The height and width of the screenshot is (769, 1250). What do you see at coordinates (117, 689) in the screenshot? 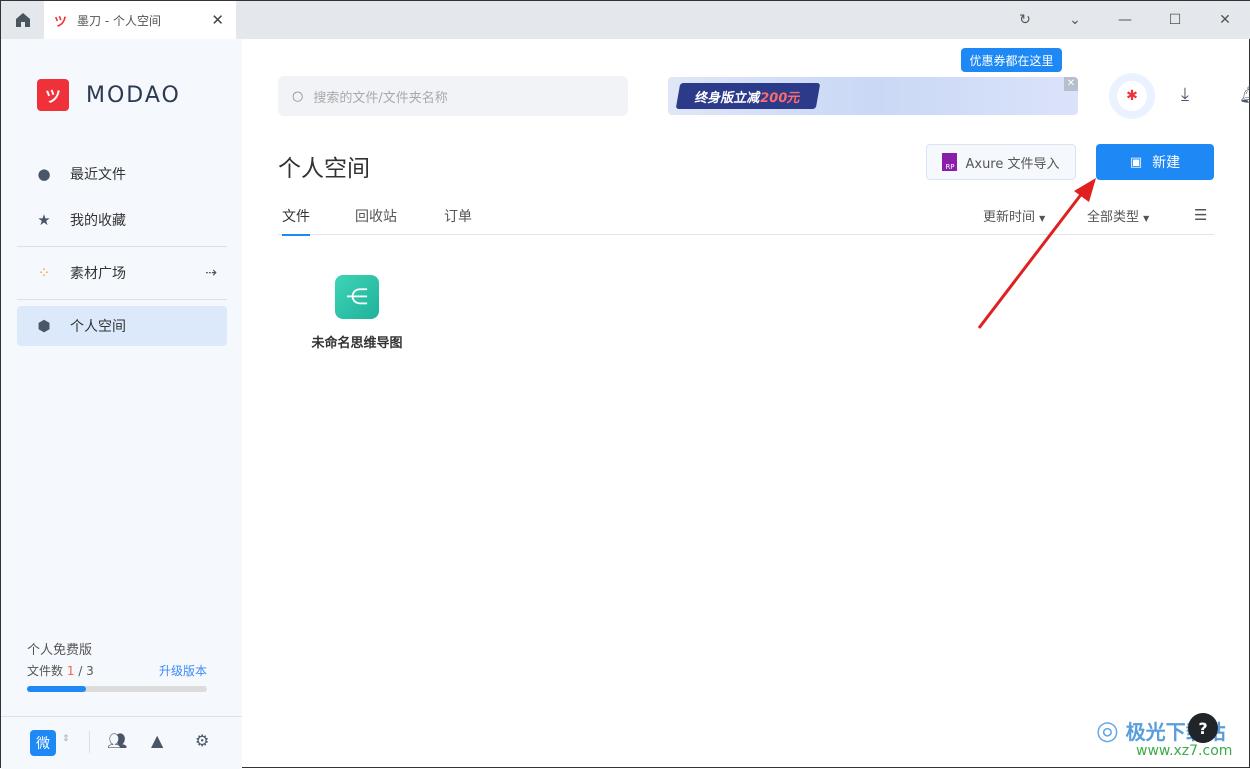
I see `file-quota-bar` at bounding box center [117, 689].